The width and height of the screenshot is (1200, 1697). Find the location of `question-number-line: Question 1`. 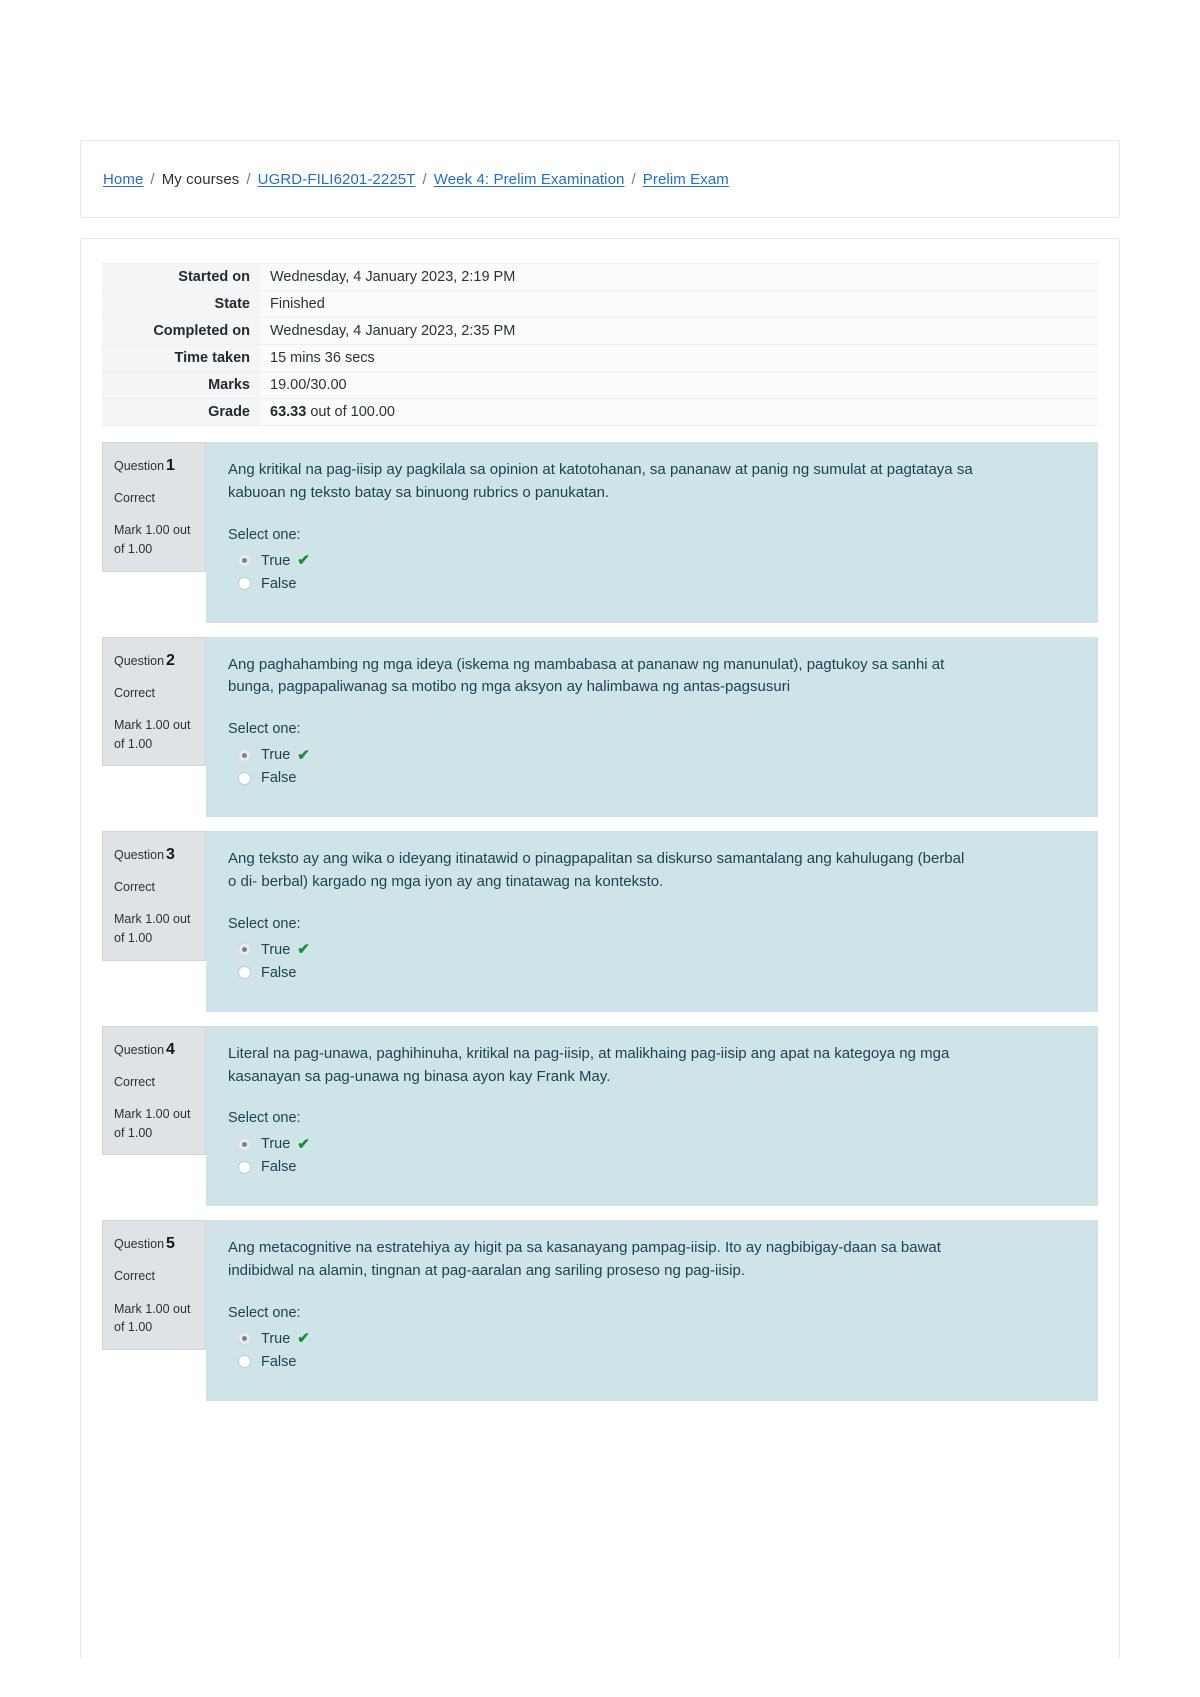

question-number-line: Question 1 is located at coordinates (154, 466).